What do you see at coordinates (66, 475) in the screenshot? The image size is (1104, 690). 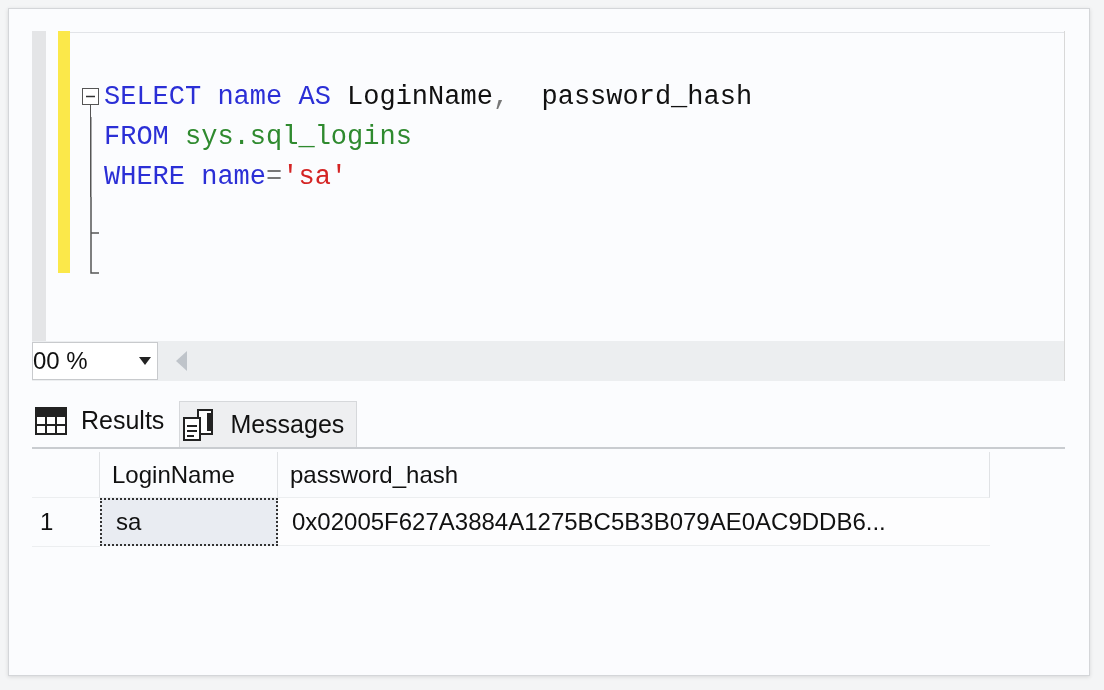 I see `row-header-corner` at bounding box center [66, 475].